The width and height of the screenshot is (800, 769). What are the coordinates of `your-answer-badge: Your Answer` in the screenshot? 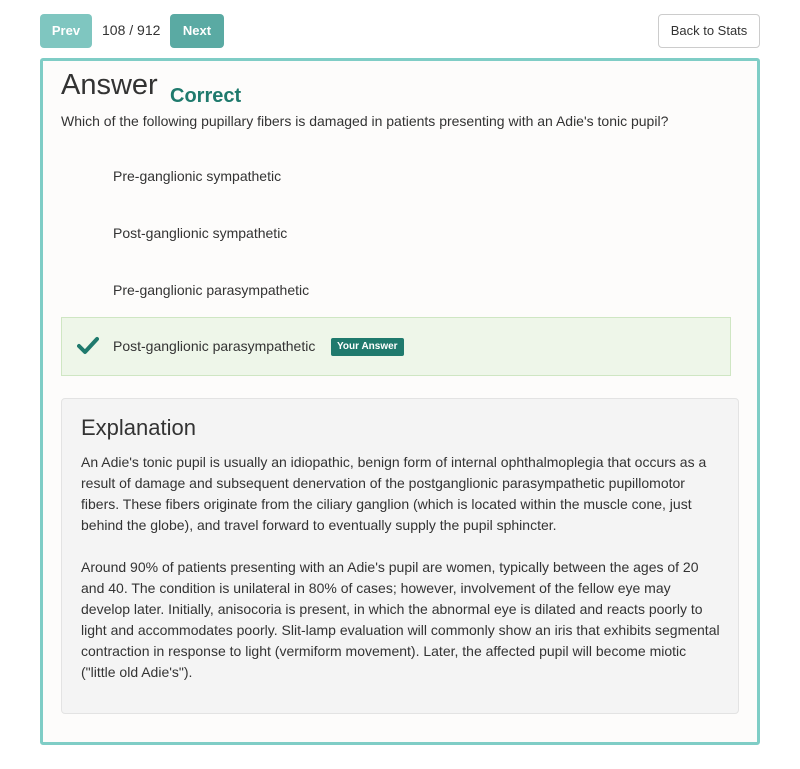 It's located at (367, 347).